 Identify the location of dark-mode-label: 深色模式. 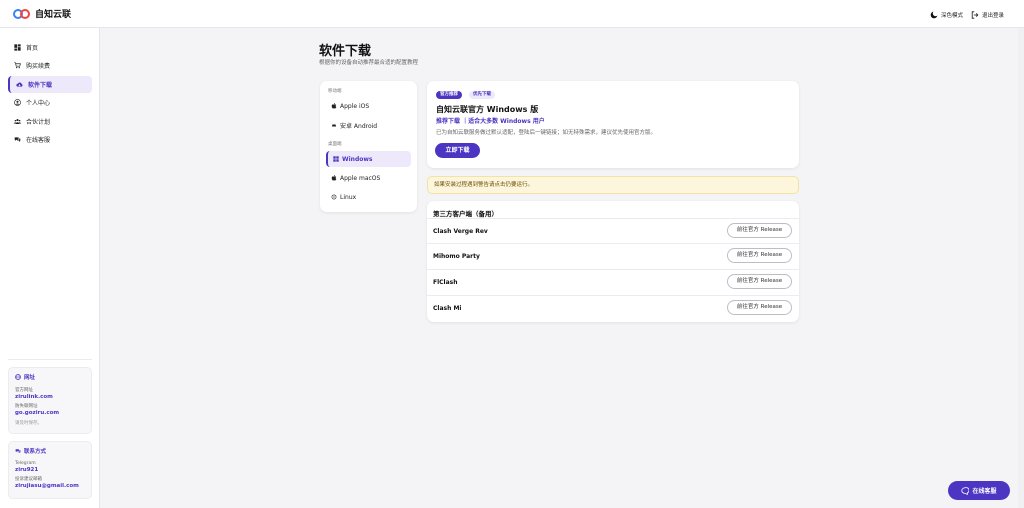
(952, 15).